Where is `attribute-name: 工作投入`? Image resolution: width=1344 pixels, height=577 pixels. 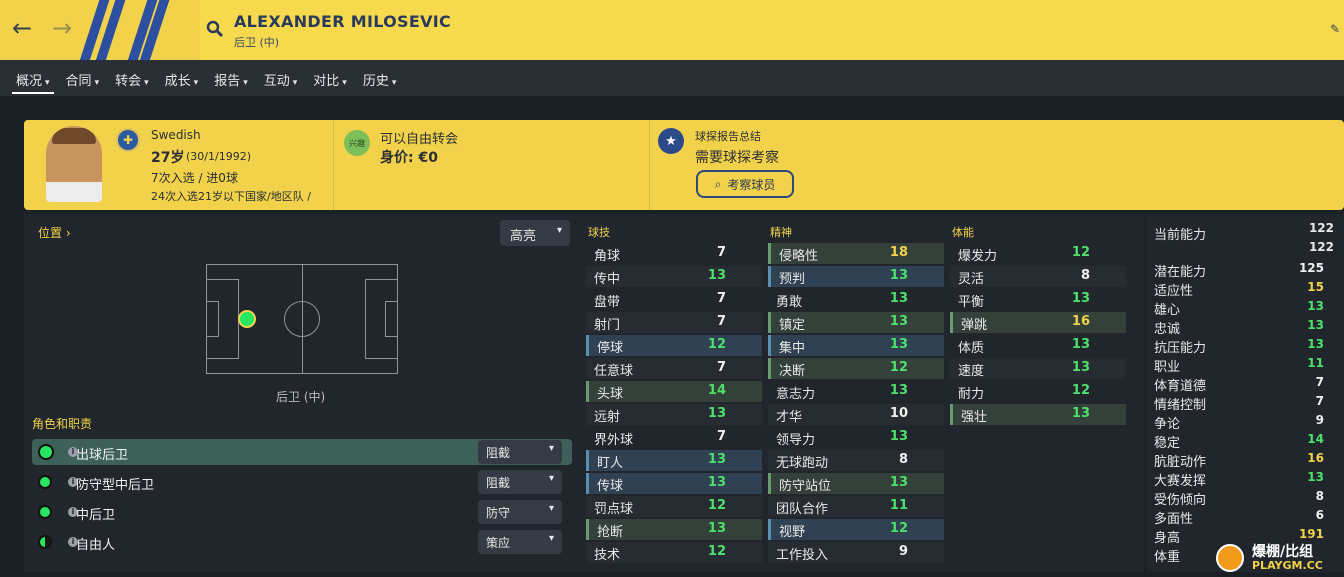 attribute-name: 工作投入 is located at coordinates (802, 555).